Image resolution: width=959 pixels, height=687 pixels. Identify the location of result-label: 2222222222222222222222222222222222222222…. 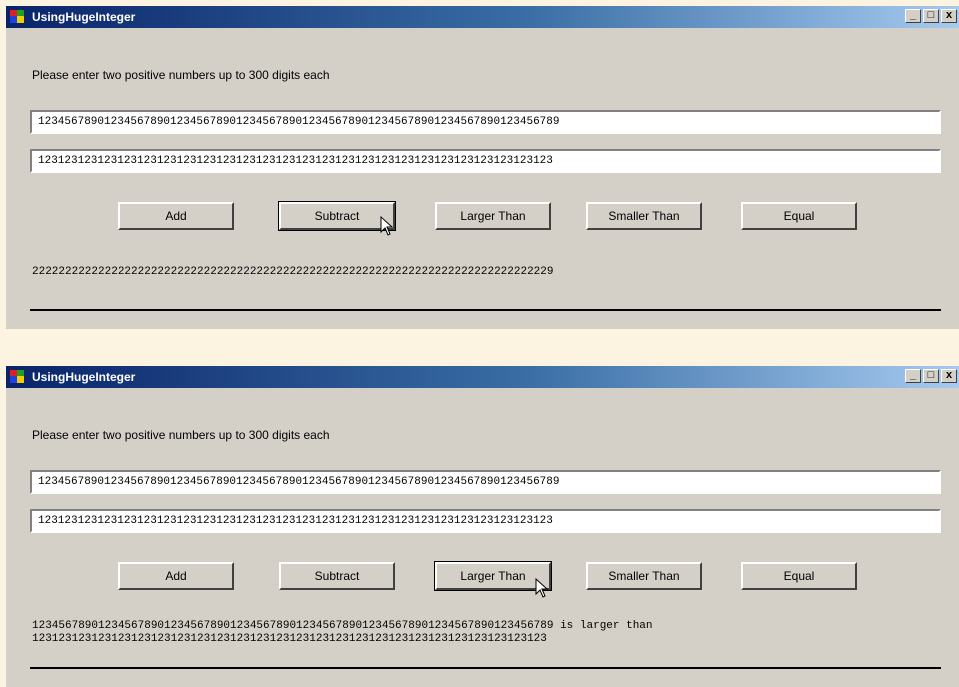
(293, 272).